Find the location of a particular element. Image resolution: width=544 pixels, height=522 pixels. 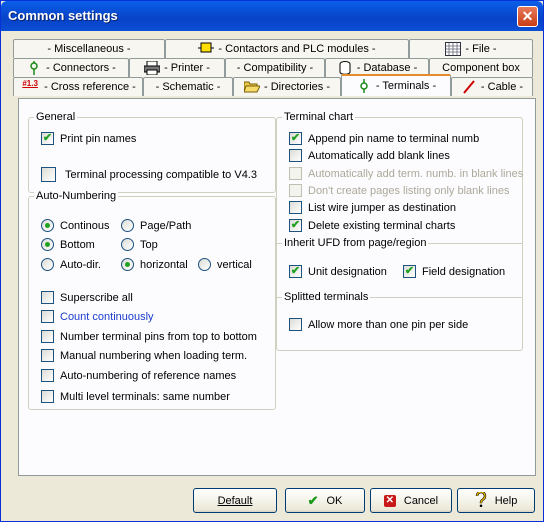

group-inherit-label: Inherit UFD from page/region is located at coordinates (355, 243).